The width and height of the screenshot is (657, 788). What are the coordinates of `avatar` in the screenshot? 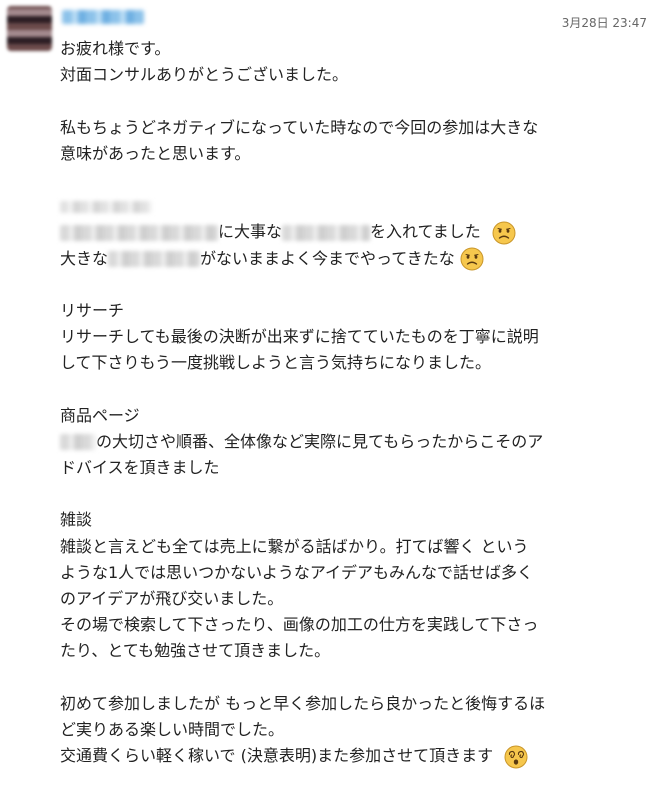 It's located at (29, 28).